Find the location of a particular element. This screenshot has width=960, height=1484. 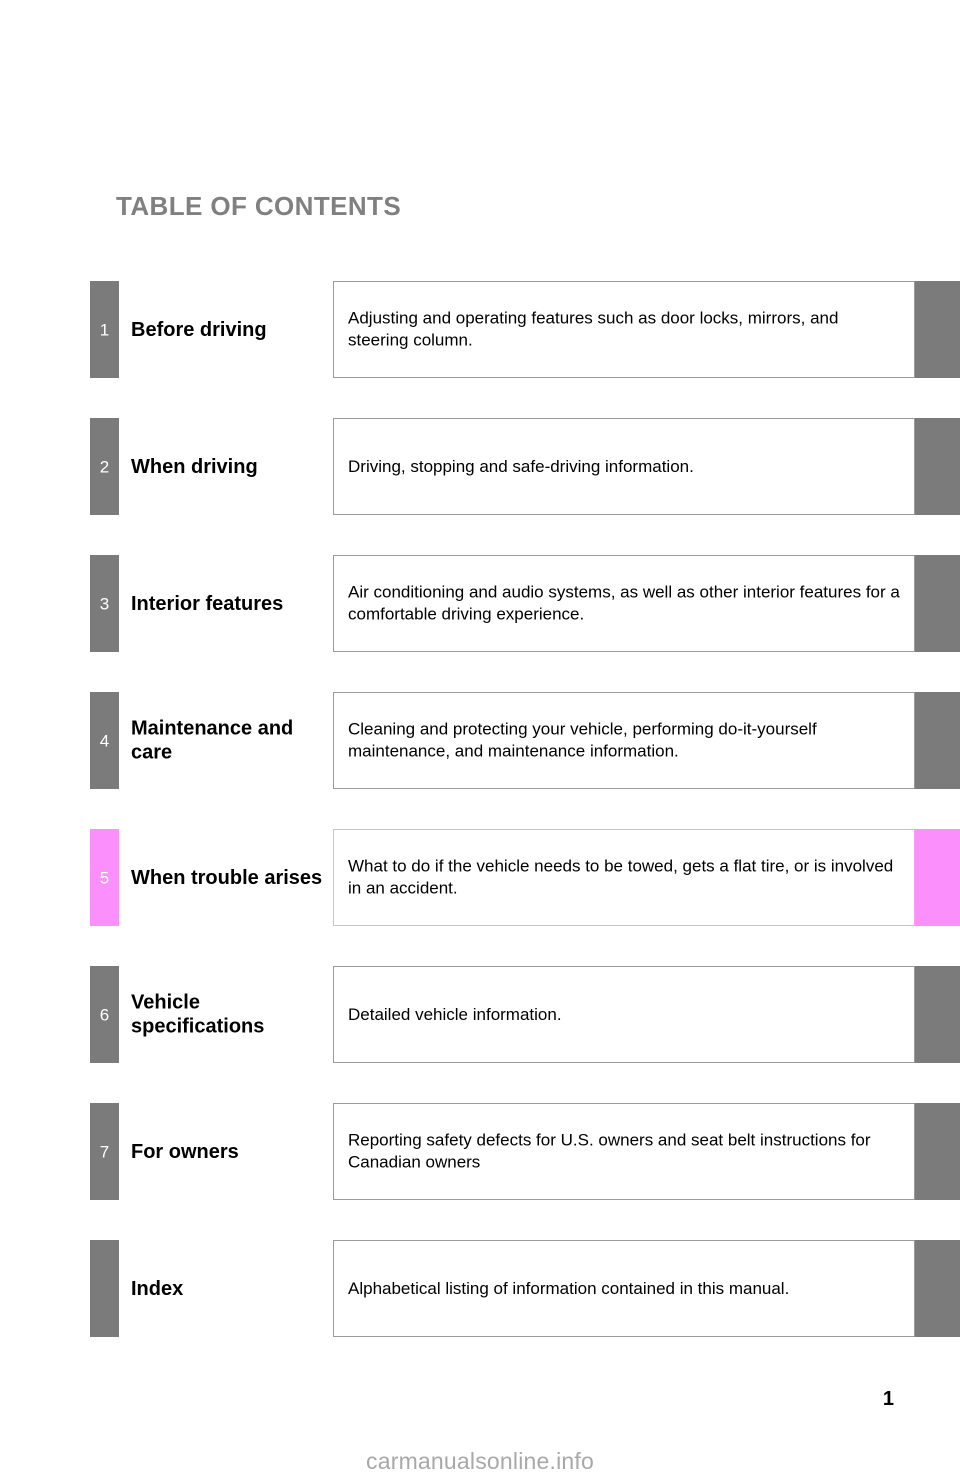

chapter-number: 1 is located at coordinates (104, 329).